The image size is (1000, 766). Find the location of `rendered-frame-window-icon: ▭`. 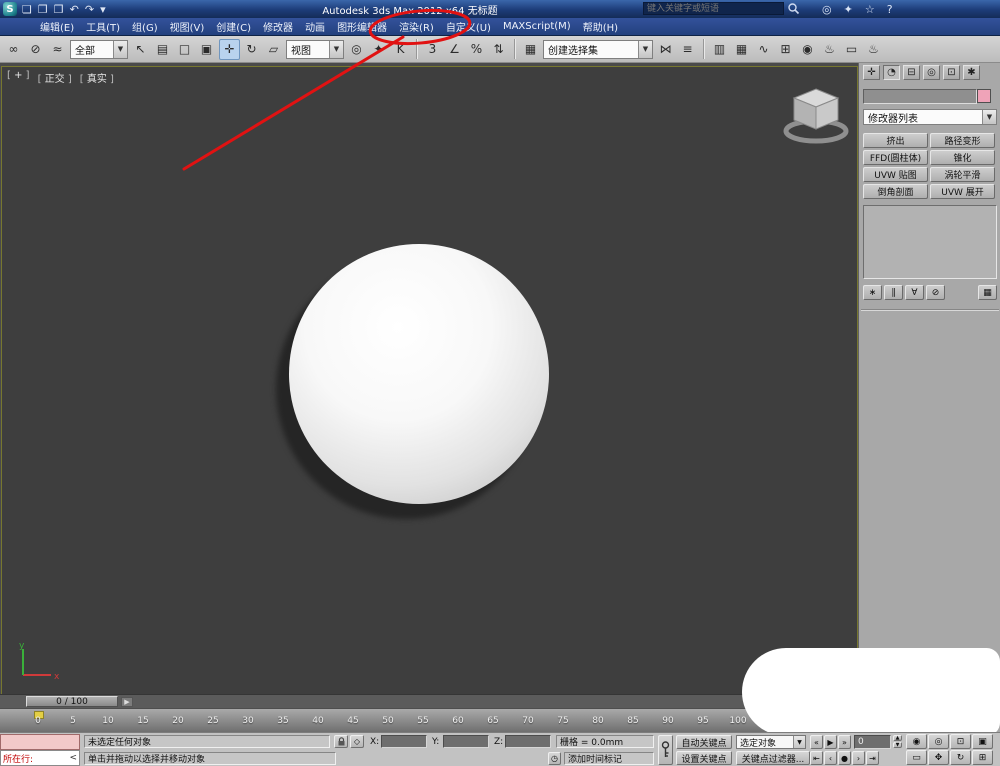

rendered-frame-window-icon: ▭ is located at coordinates (851, 49).